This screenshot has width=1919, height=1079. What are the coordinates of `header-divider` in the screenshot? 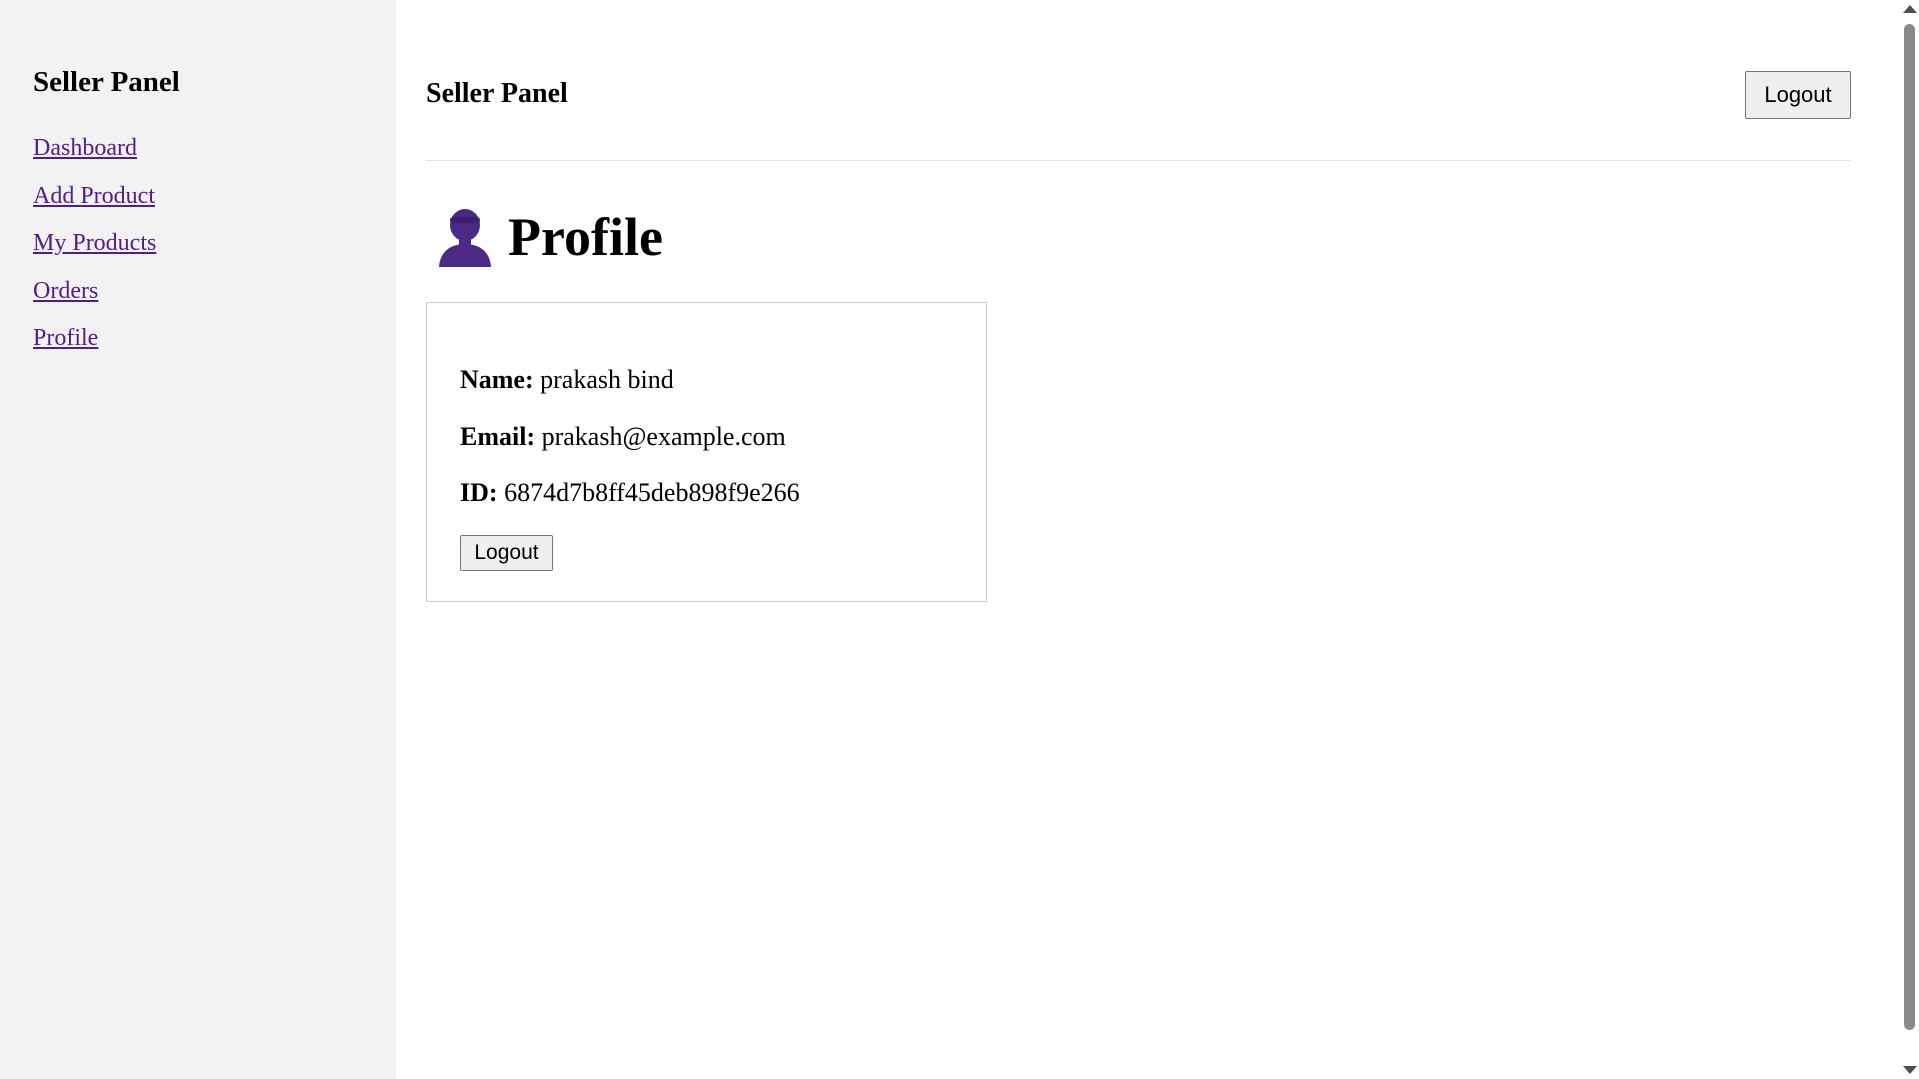 It's located at (1138, 160).